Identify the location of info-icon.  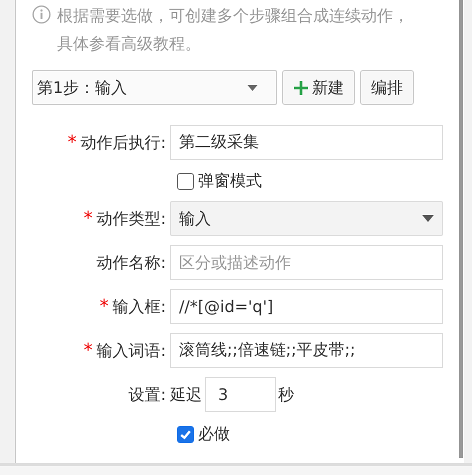
(41, 14).